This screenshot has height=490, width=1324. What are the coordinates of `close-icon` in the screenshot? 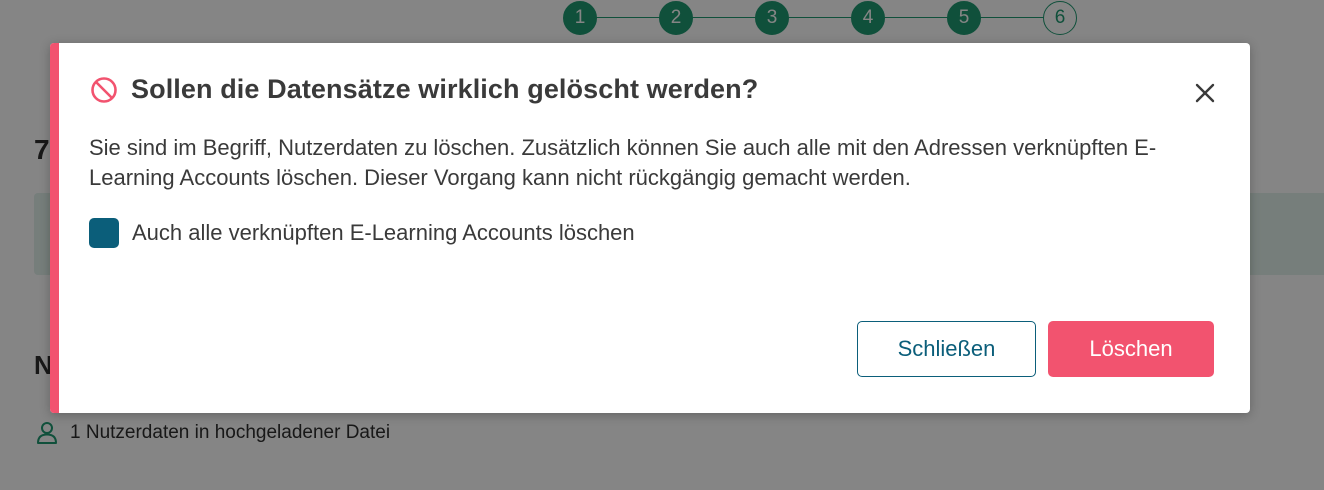 It's located at (1205, 95).